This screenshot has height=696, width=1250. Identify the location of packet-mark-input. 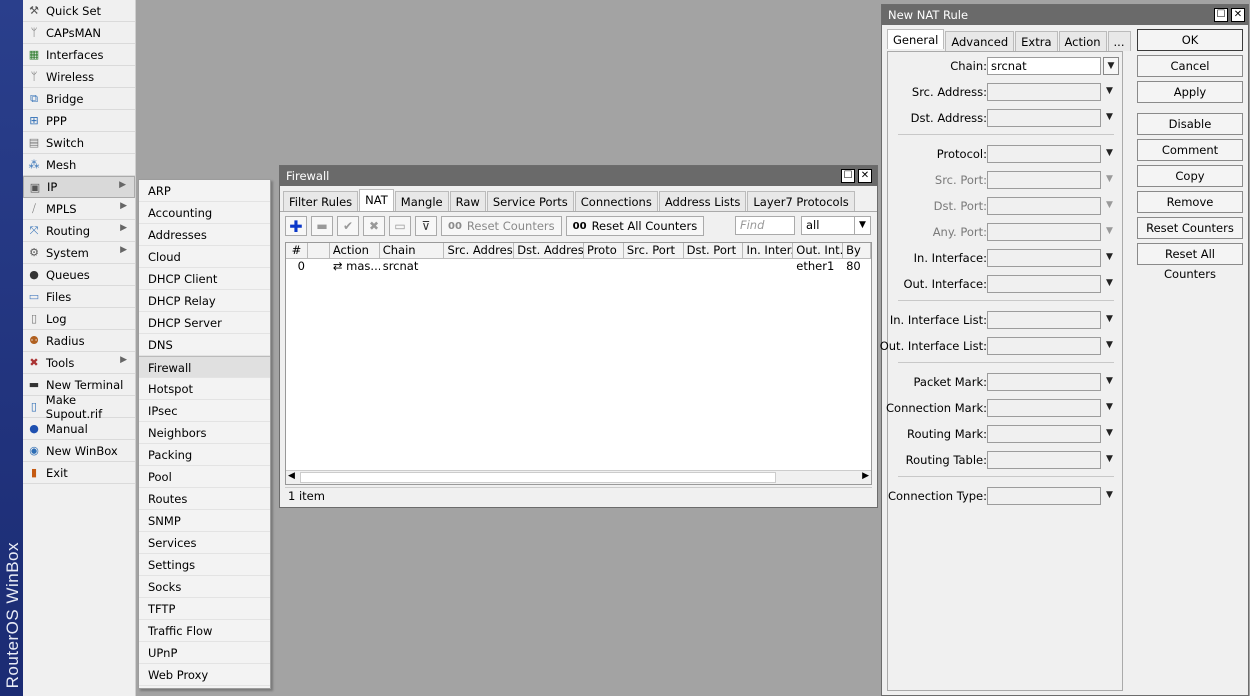
(1044, 382).